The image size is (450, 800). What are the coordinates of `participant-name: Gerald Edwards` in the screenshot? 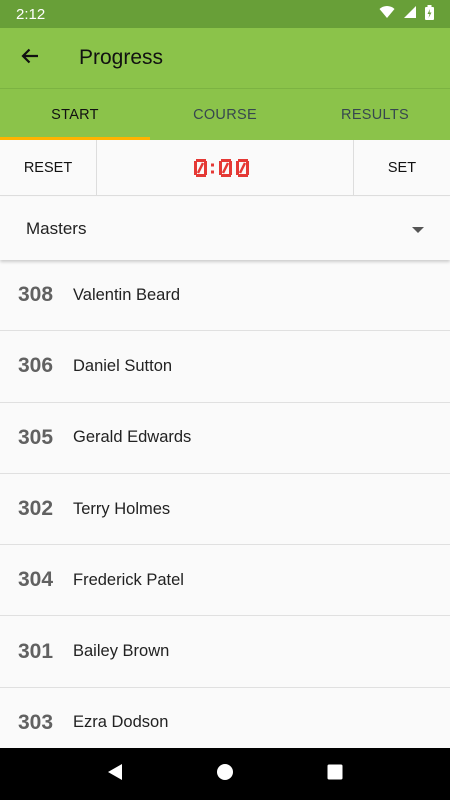 It's located at (132, 437).